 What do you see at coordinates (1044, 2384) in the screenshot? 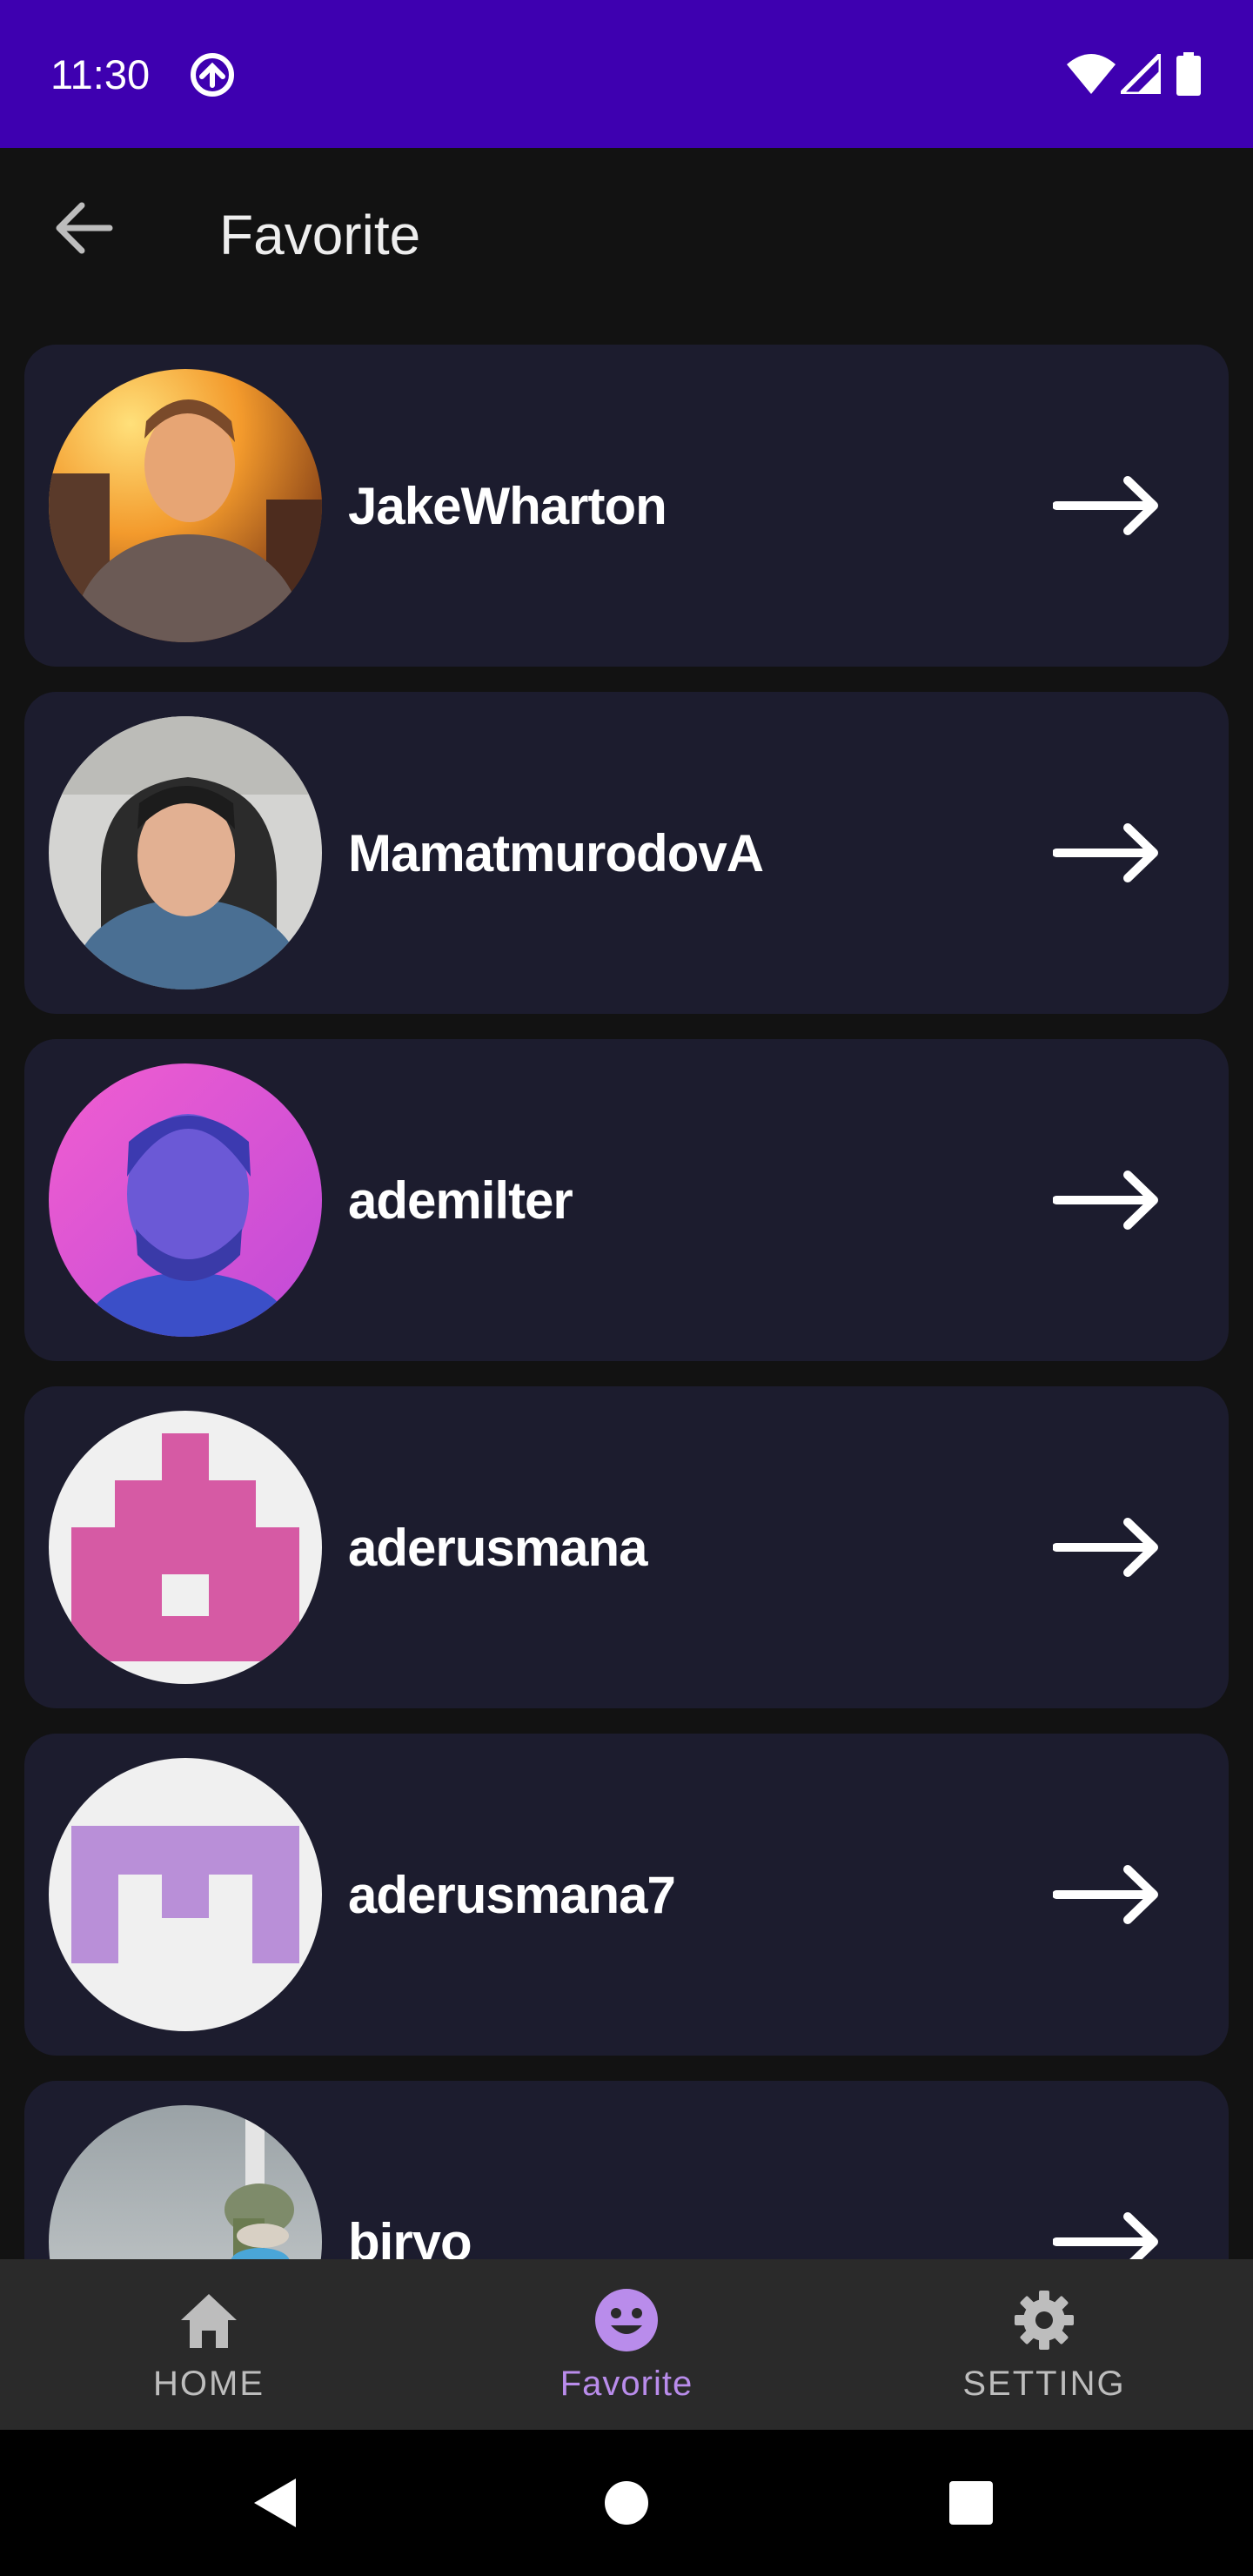
I see `nav-setting-label: SETTING` at bounding box center [1044, 2384].